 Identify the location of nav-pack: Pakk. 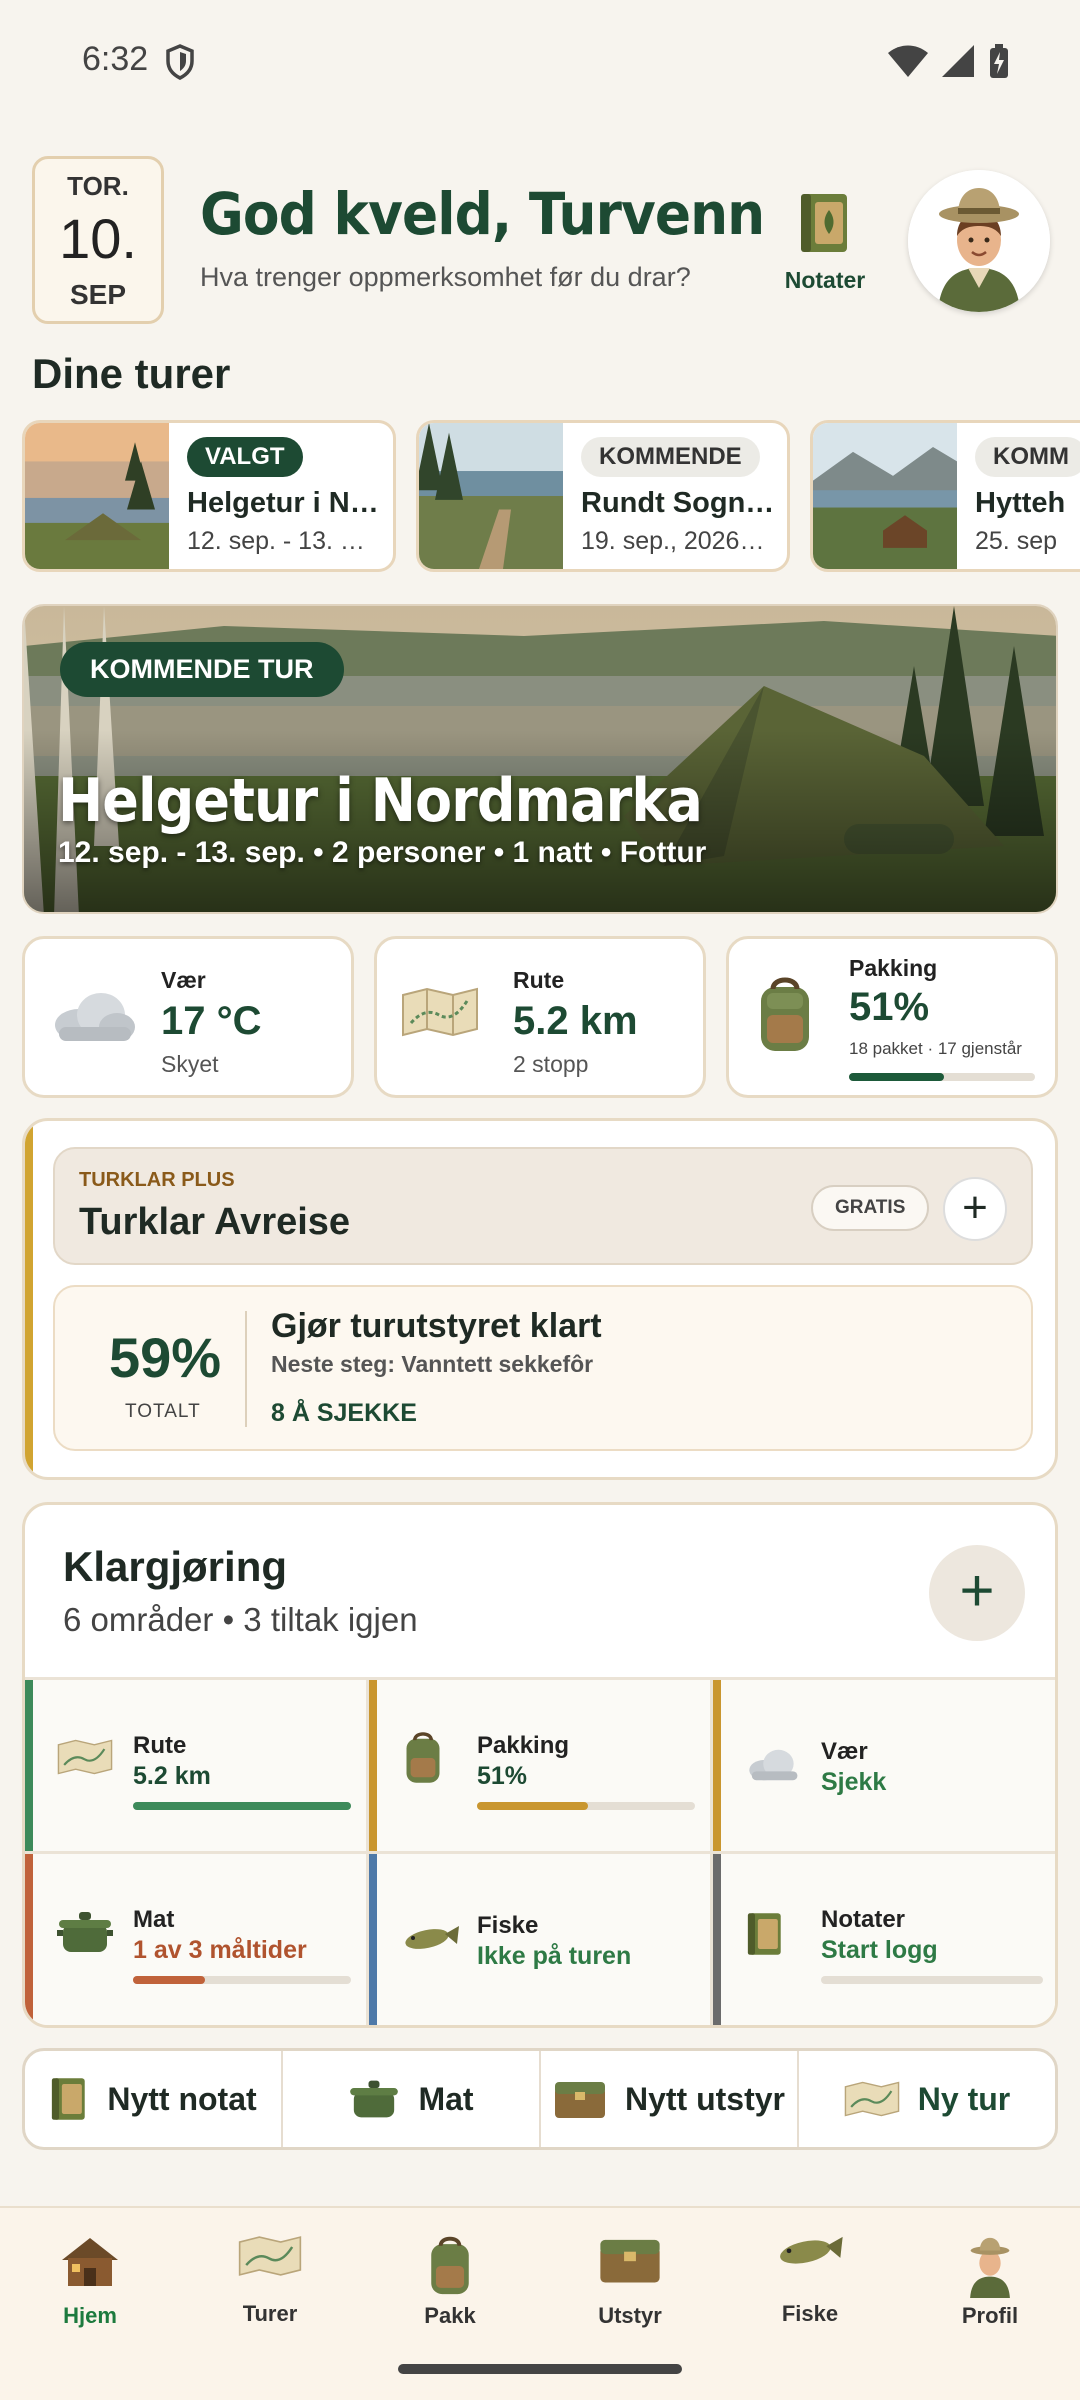
(450, 2281).